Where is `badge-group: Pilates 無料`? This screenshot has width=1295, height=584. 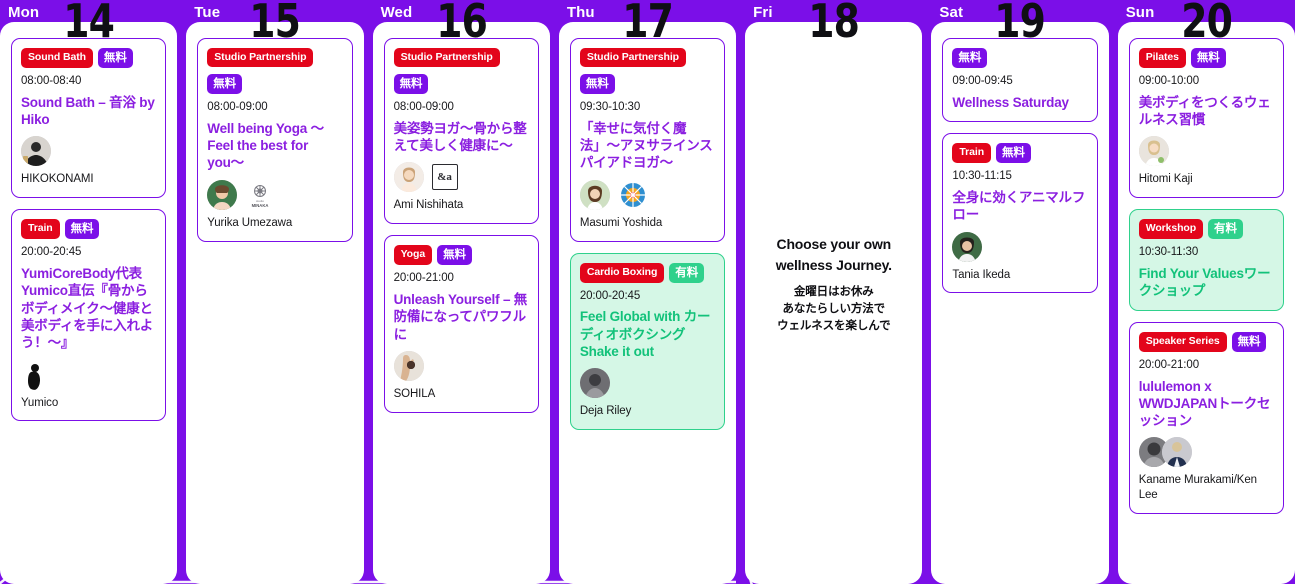 badge-group: Pilates 無料 is located at coordinates (1206, 58).